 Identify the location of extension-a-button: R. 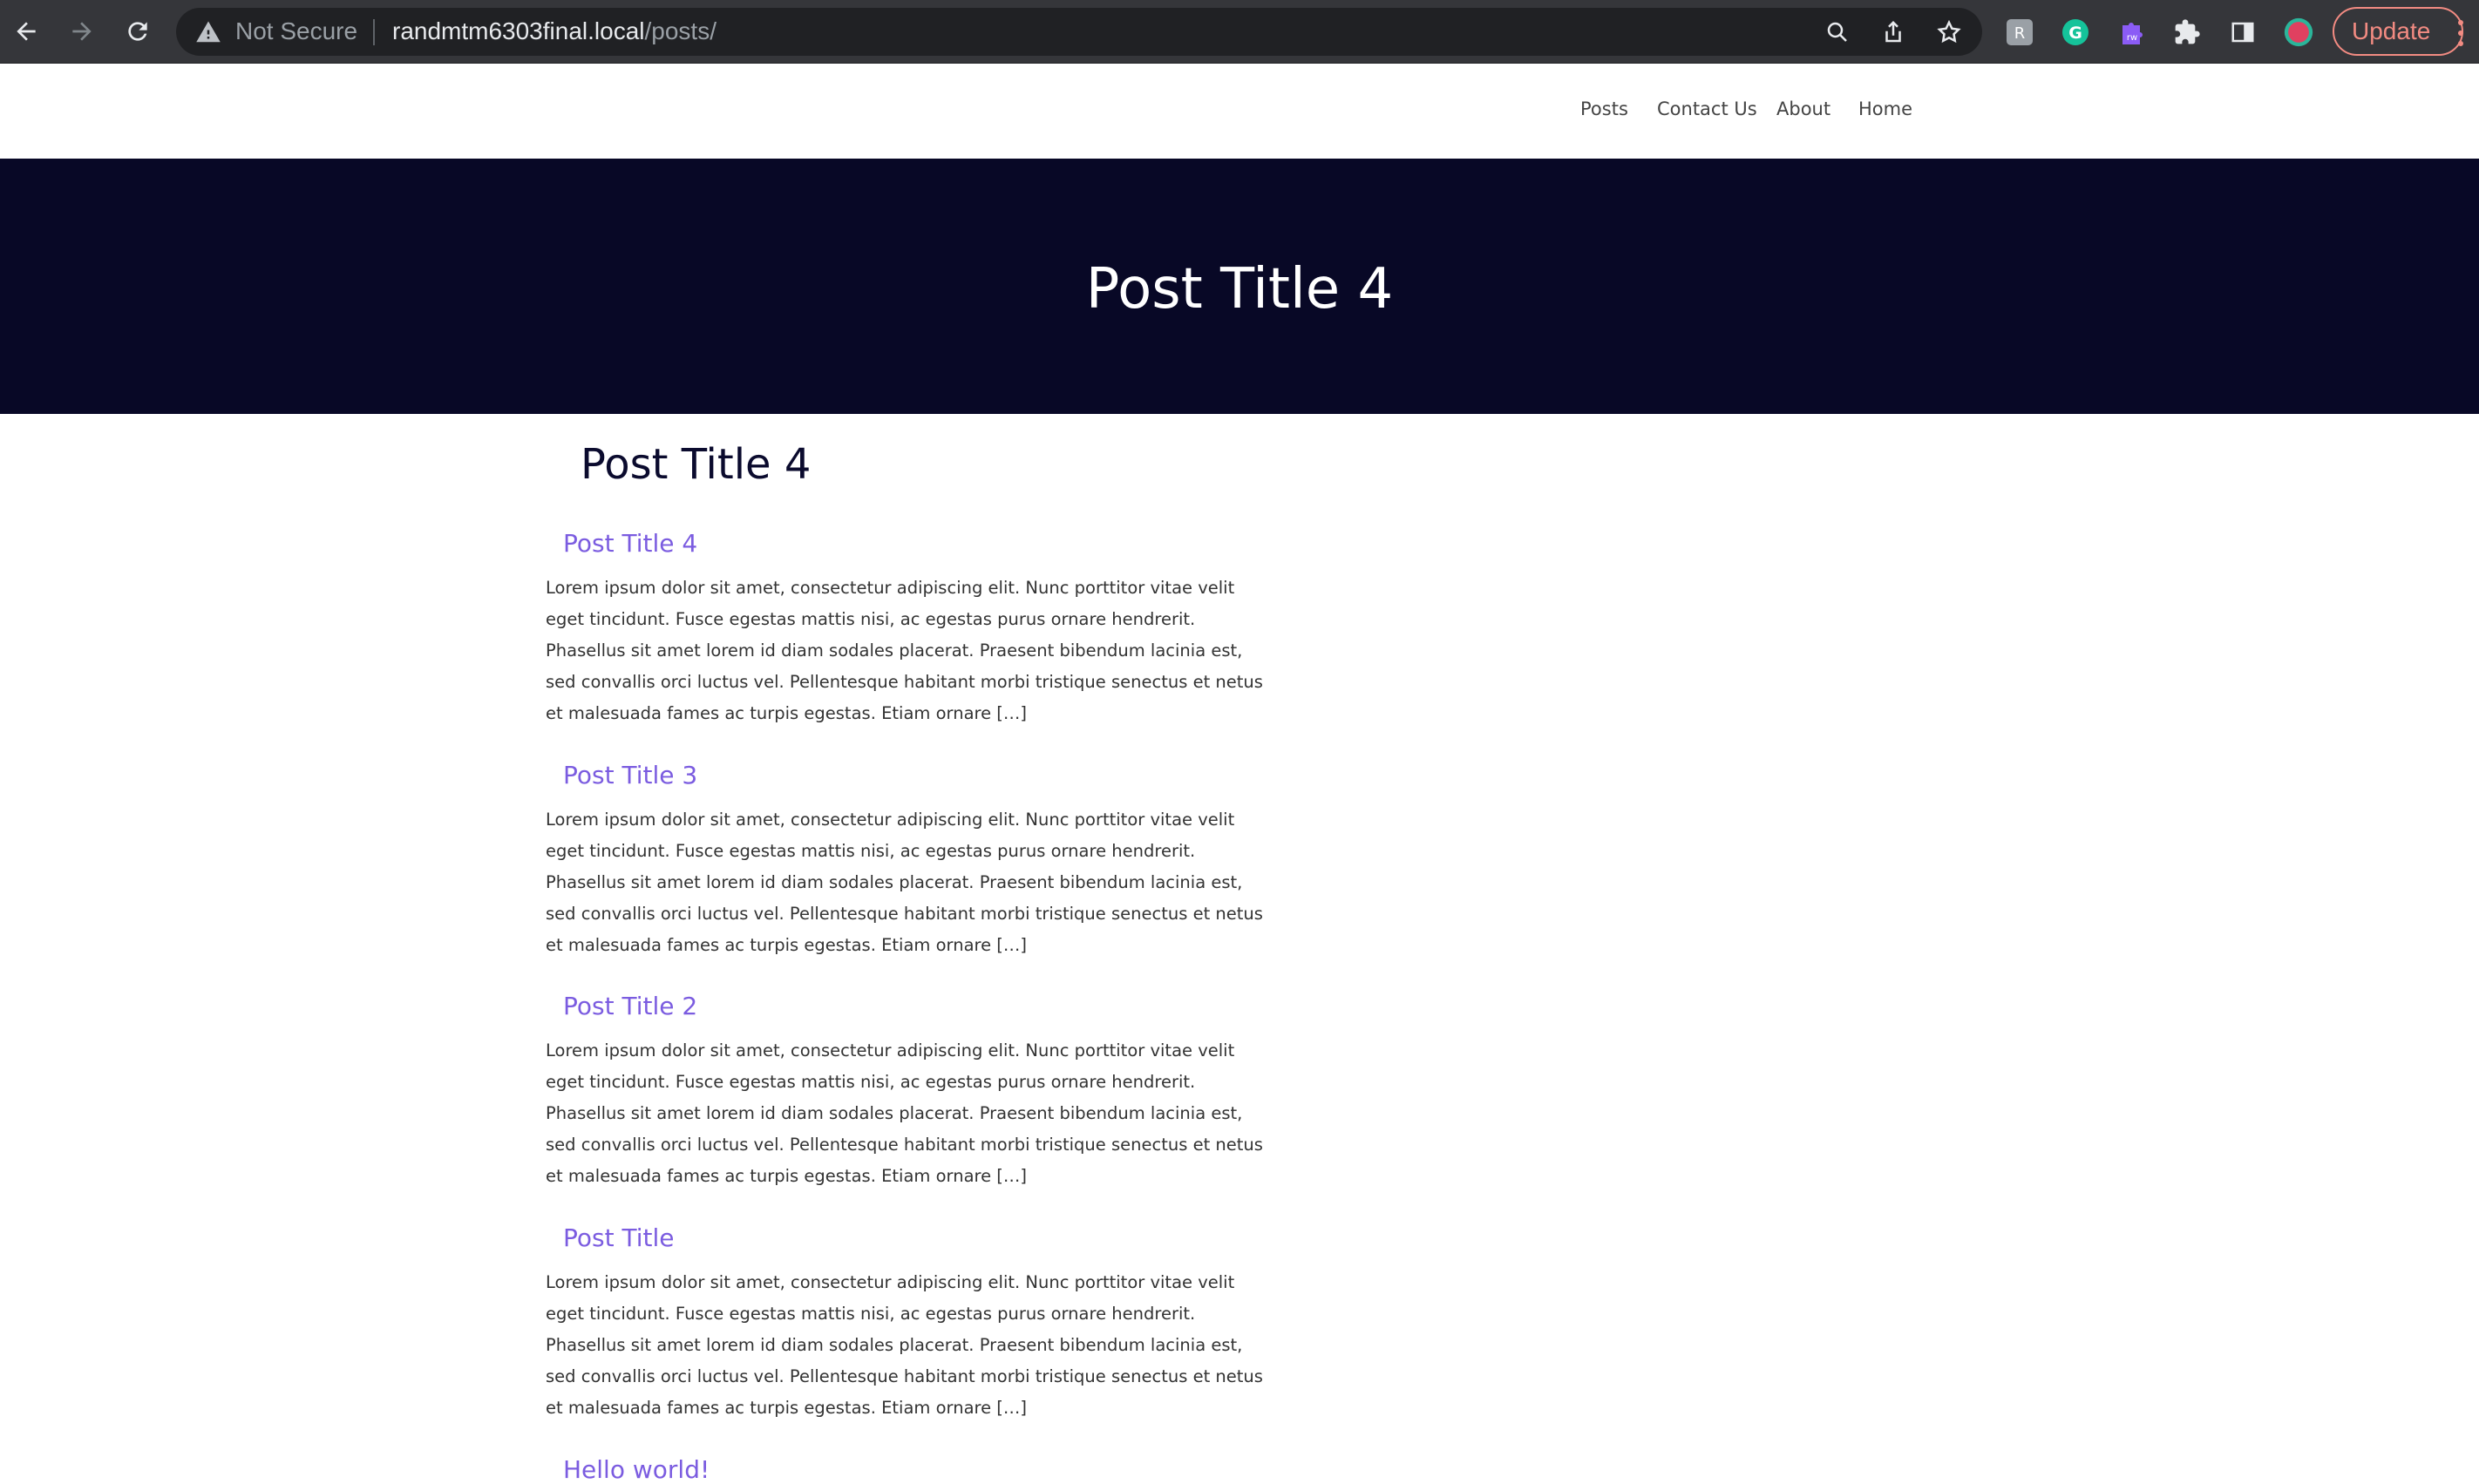
(2020, 32).